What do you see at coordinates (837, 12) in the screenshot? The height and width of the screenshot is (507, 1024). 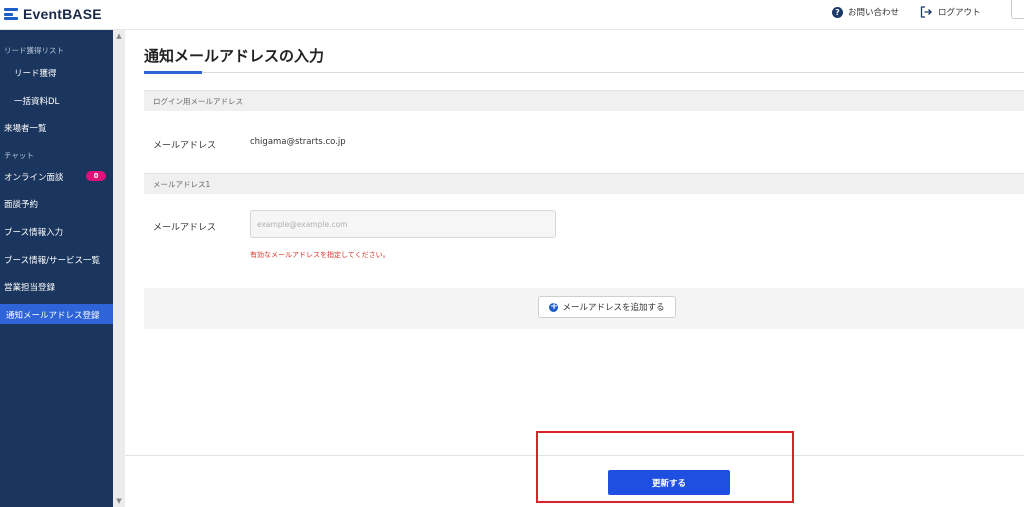 I see `question-circle-icon: ?` at bounding box center [837, 12].